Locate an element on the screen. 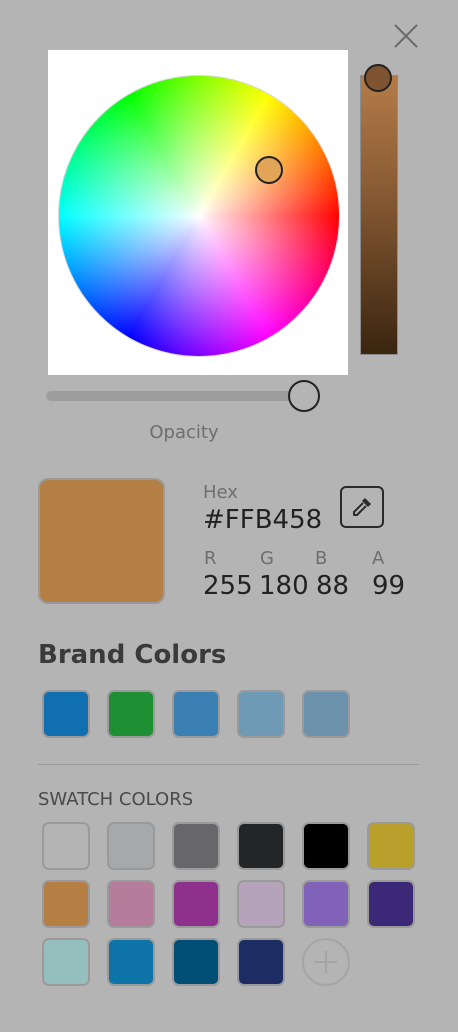  hex-label: Hex is located at coordinates (220, 492).